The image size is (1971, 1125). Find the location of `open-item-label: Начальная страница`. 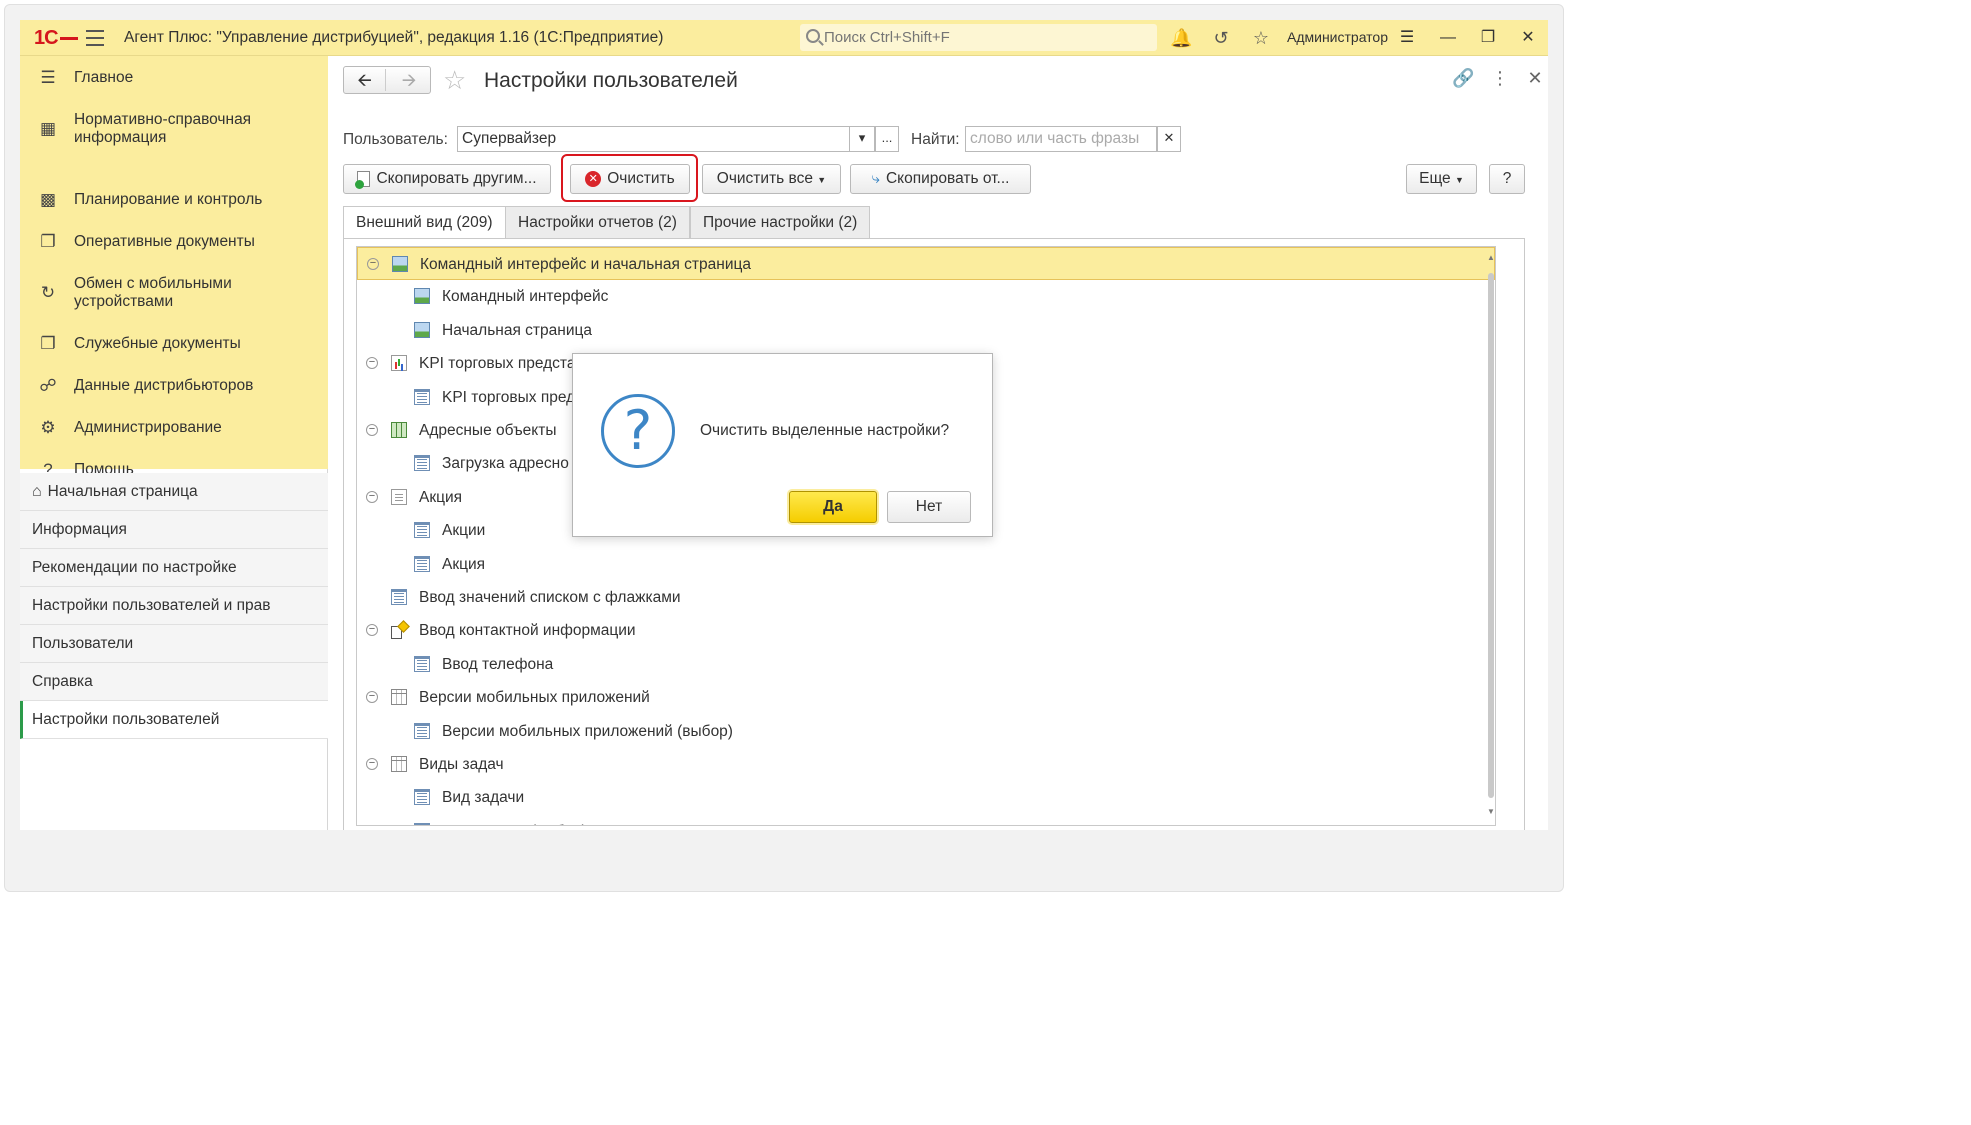

open-item-label: Начальная страница is located at coordinates (122, 491).